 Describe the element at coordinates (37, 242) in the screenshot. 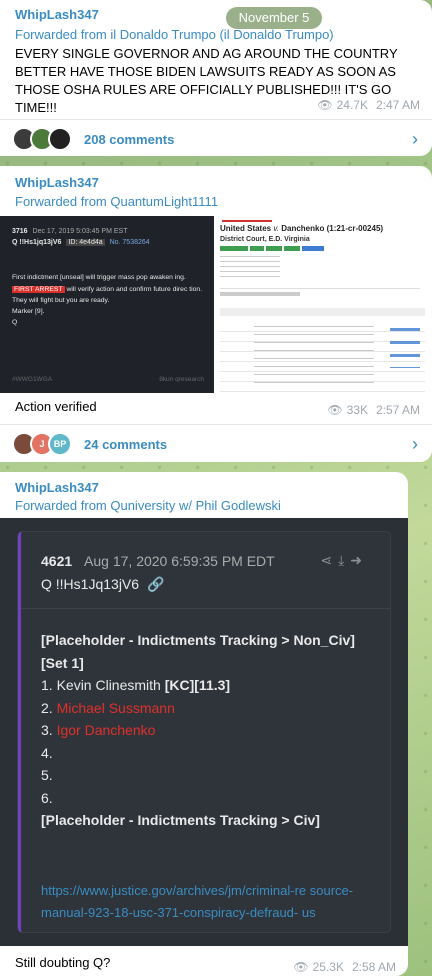

I see `tripcode: Q !!Hs1jq13jV6` at that location.